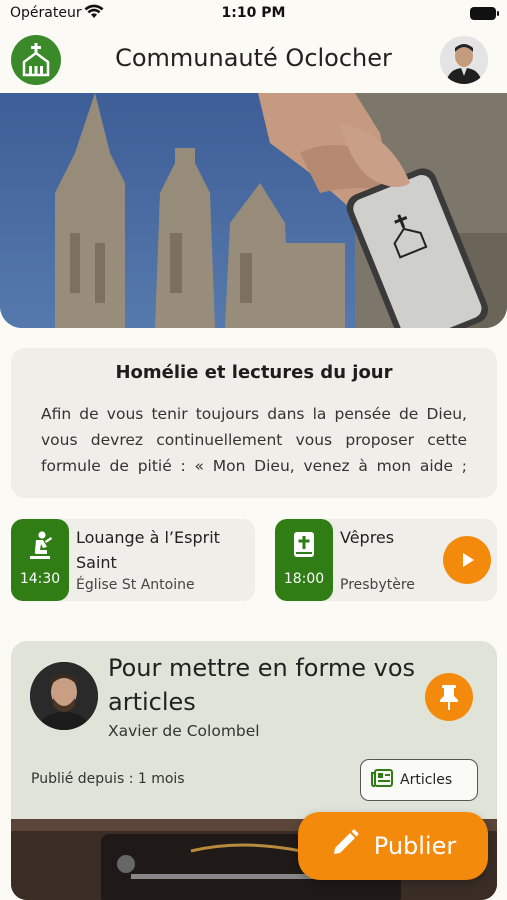 The image size is (507, 900). What do you see at coordinates (415, 846) in the screenshot?
I see `publish-label: Publier` at bounding box center [415, 846].